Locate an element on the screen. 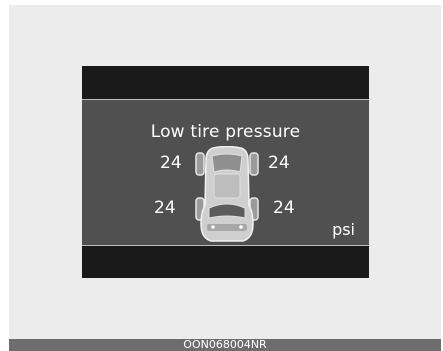 Image resolution: width=443 pixels, height=351 pixels. image-code: OON068004NR is located at coordinates (225, 344).